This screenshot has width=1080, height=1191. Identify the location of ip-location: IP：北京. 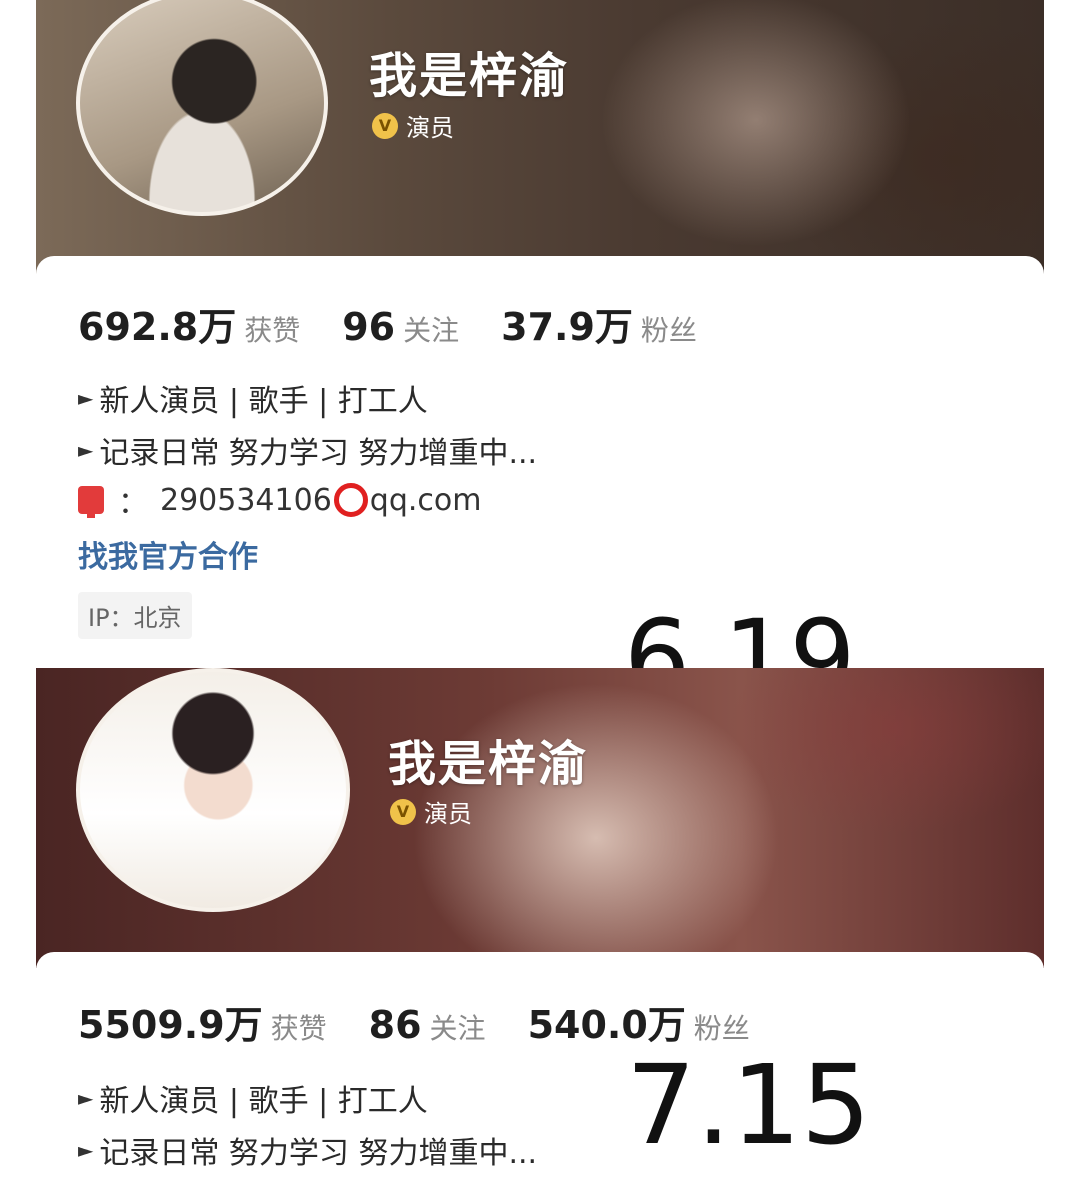
(135, 615).